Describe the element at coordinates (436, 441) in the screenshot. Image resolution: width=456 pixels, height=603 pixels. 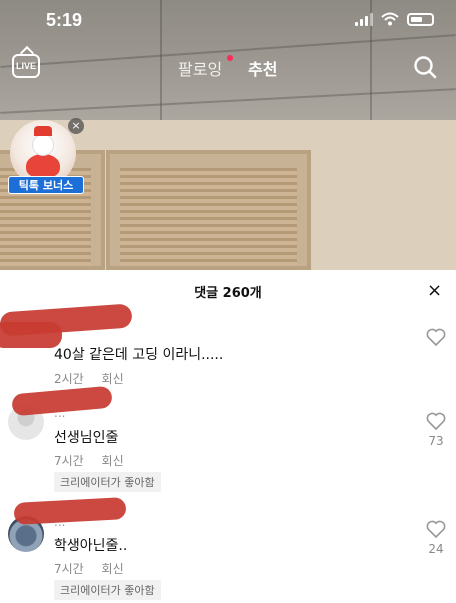
I see `like-count: 73` at that location.